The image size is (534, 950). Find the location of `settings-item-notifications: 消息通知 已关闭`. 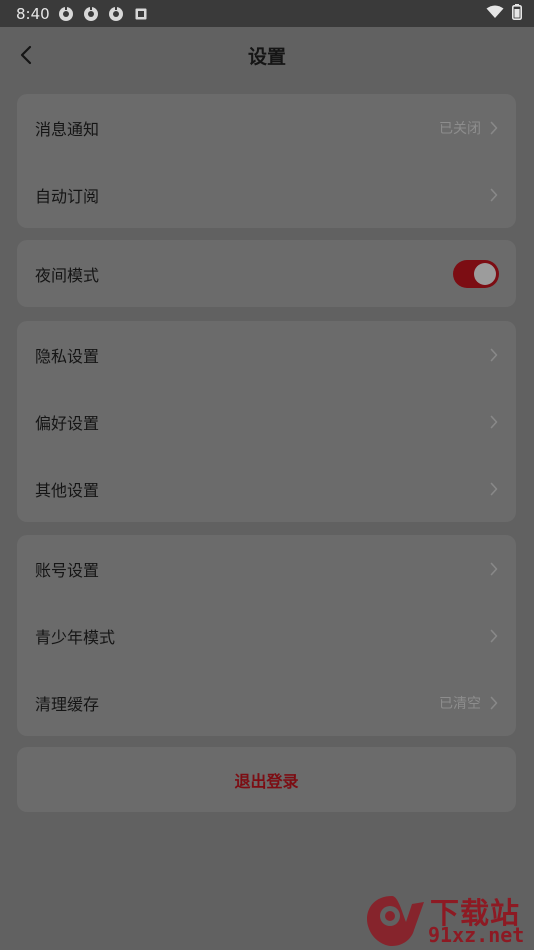

settings-item-notifications: 消息通知 已关闭 is located at coordinates (266, 127).